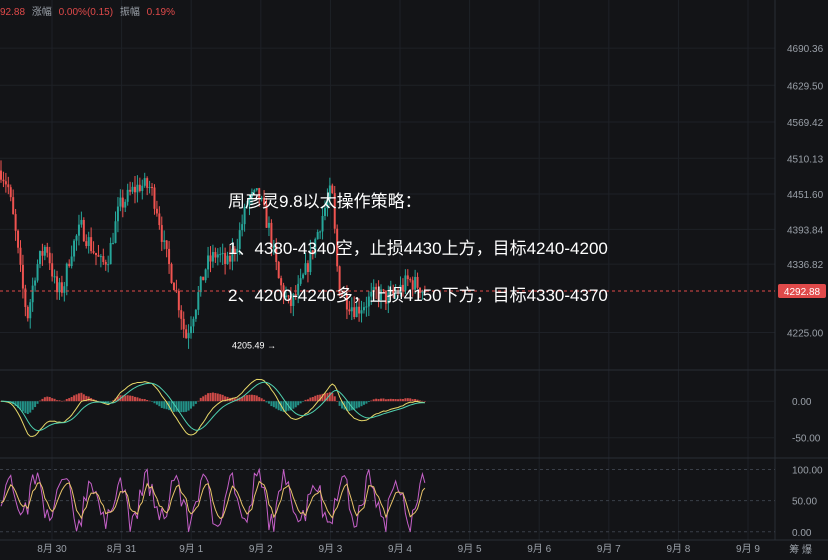  Describe the element at coordinates (807, 470) in the screenshot. I see `osc-tick-label: 100.00` at that location.